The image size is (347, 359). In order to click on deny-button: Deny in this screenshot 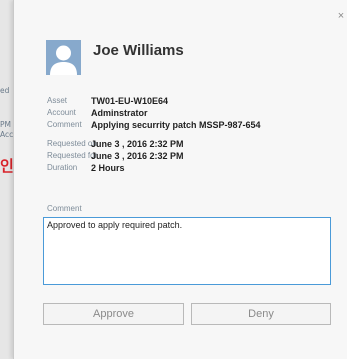, I will do `click(261, 314)`.